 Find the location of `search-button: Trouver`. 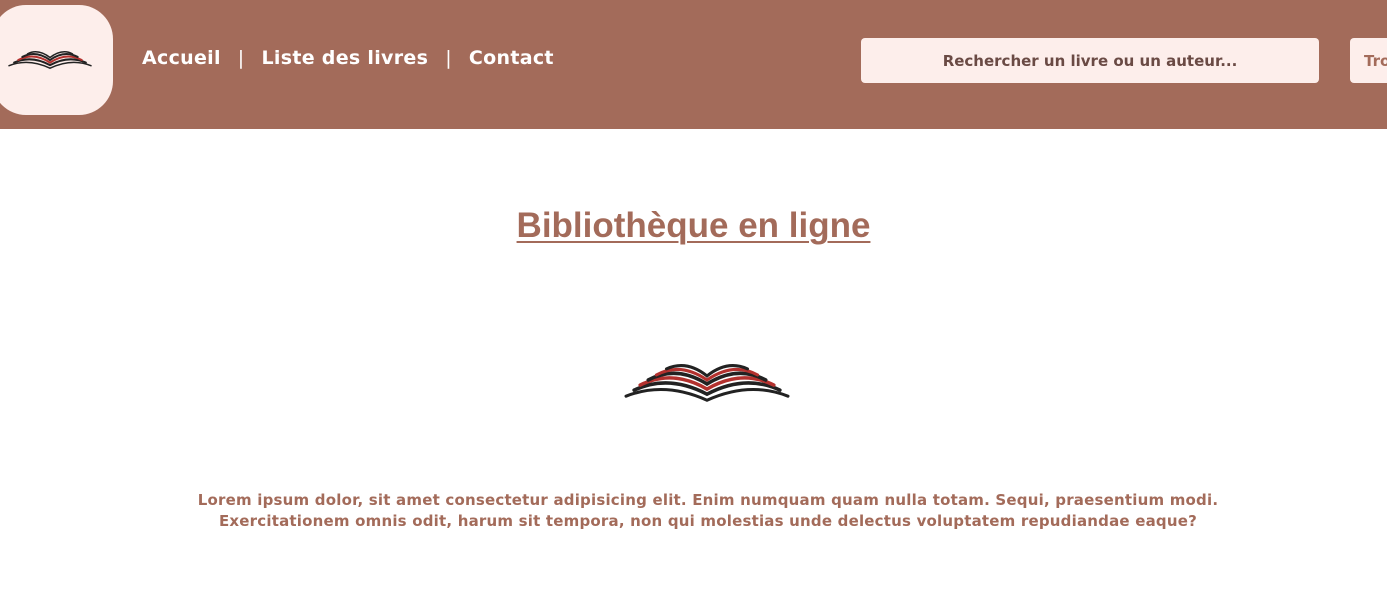

search-button: Trouver is located at coordinates (1368, 60).